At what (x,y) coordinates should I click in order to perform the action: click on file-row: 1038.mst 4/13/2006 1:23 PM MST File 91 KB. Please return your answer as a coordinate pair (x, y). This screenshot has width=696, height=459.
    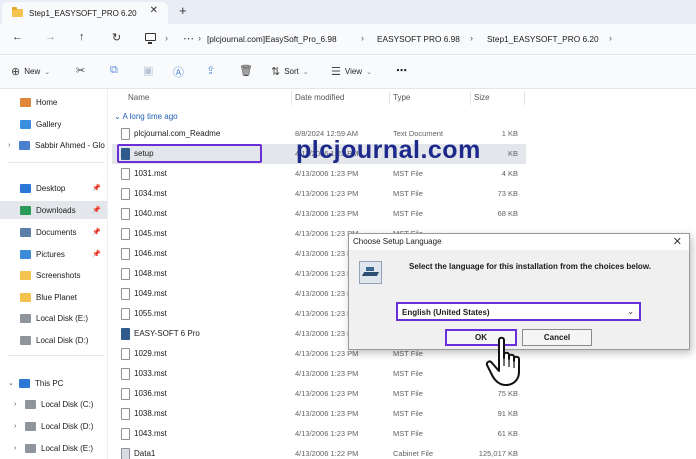
    Looking at the image, I should click on (319, 414).